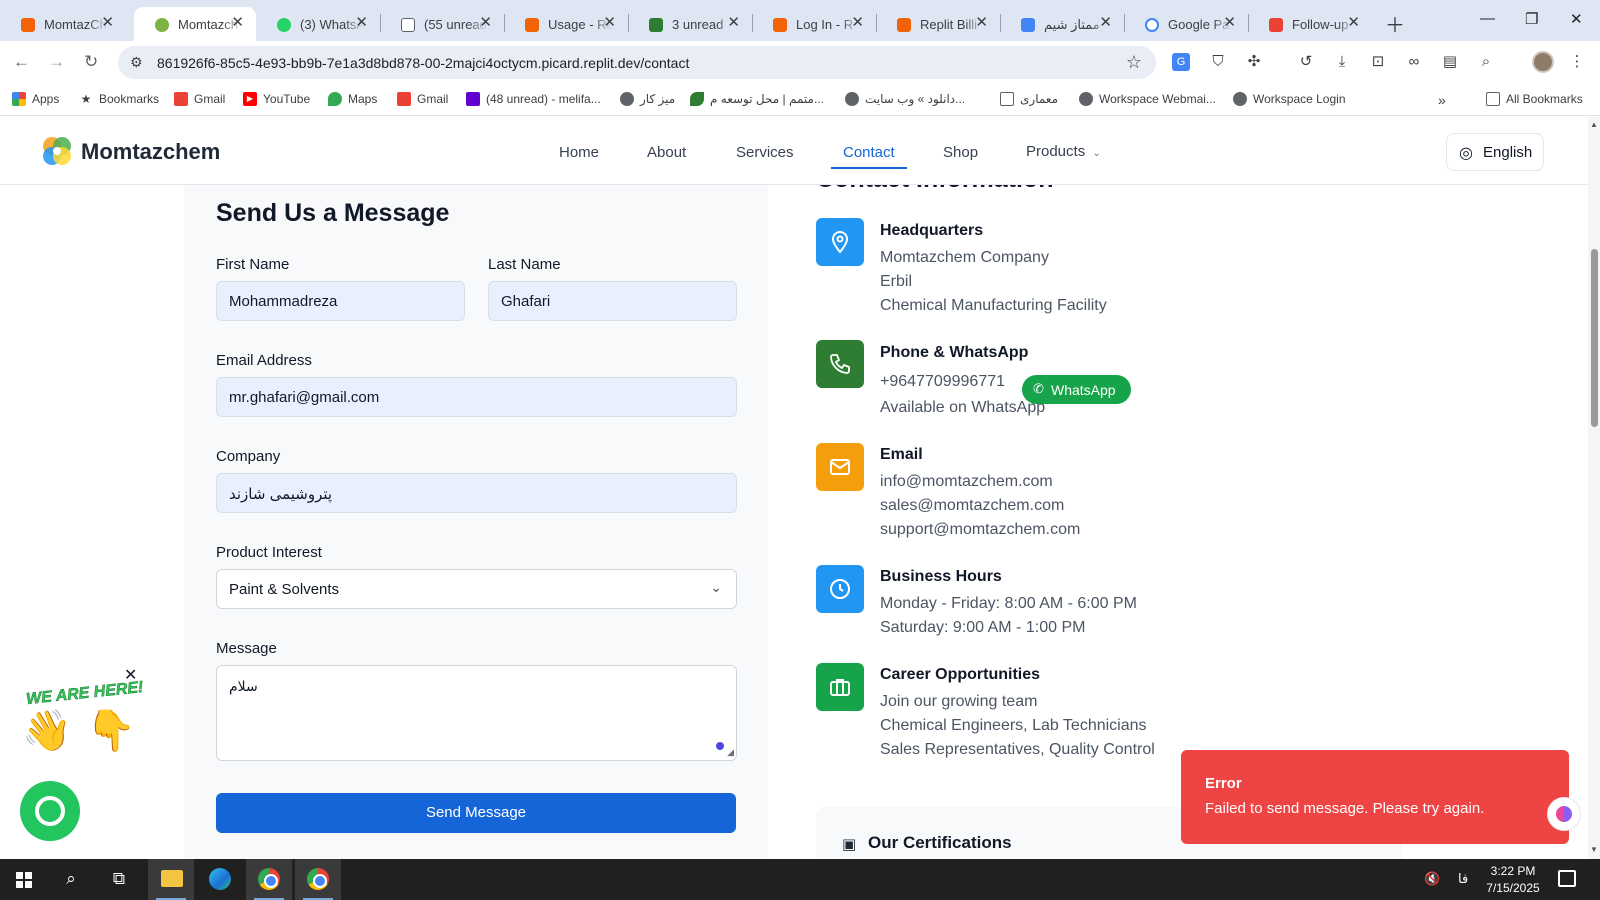 Image resolution: width=1600 pixels, height=900 pixels. Describe the element at coordinates (1594, 124) in the screenshot. I see `scroll-up-icon: ▲` at that location.